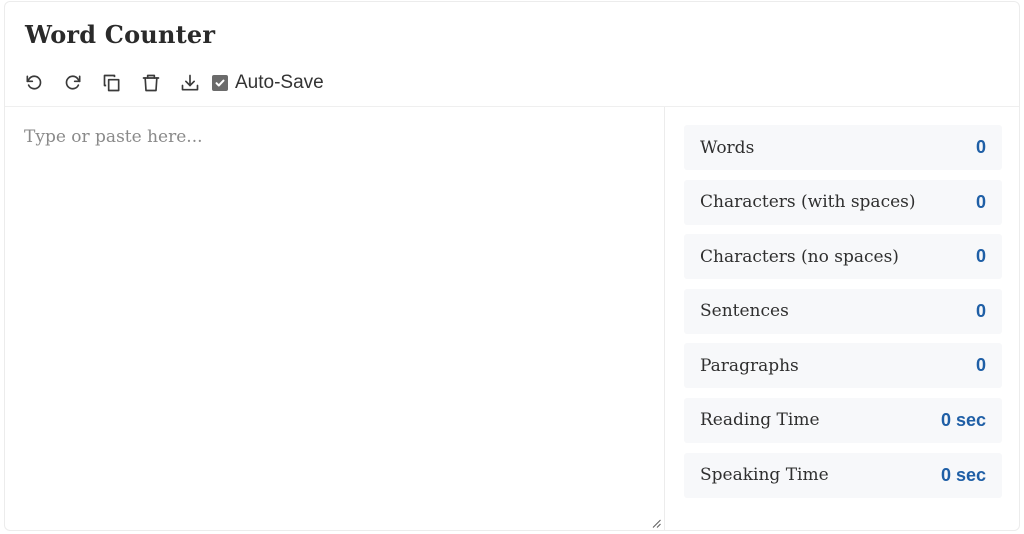 Image resolution: width=1024 pixels, height=534 pixels. Describe the element at coordinates (764, 475) in the screenshot. I see `stat-label: Speaking Time` at that location.